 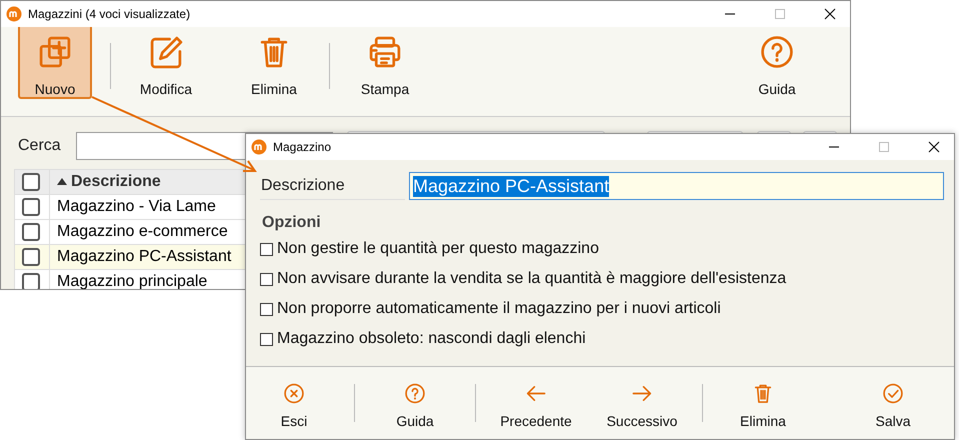 I want to click on help-icon, so click(x=777, y=52).